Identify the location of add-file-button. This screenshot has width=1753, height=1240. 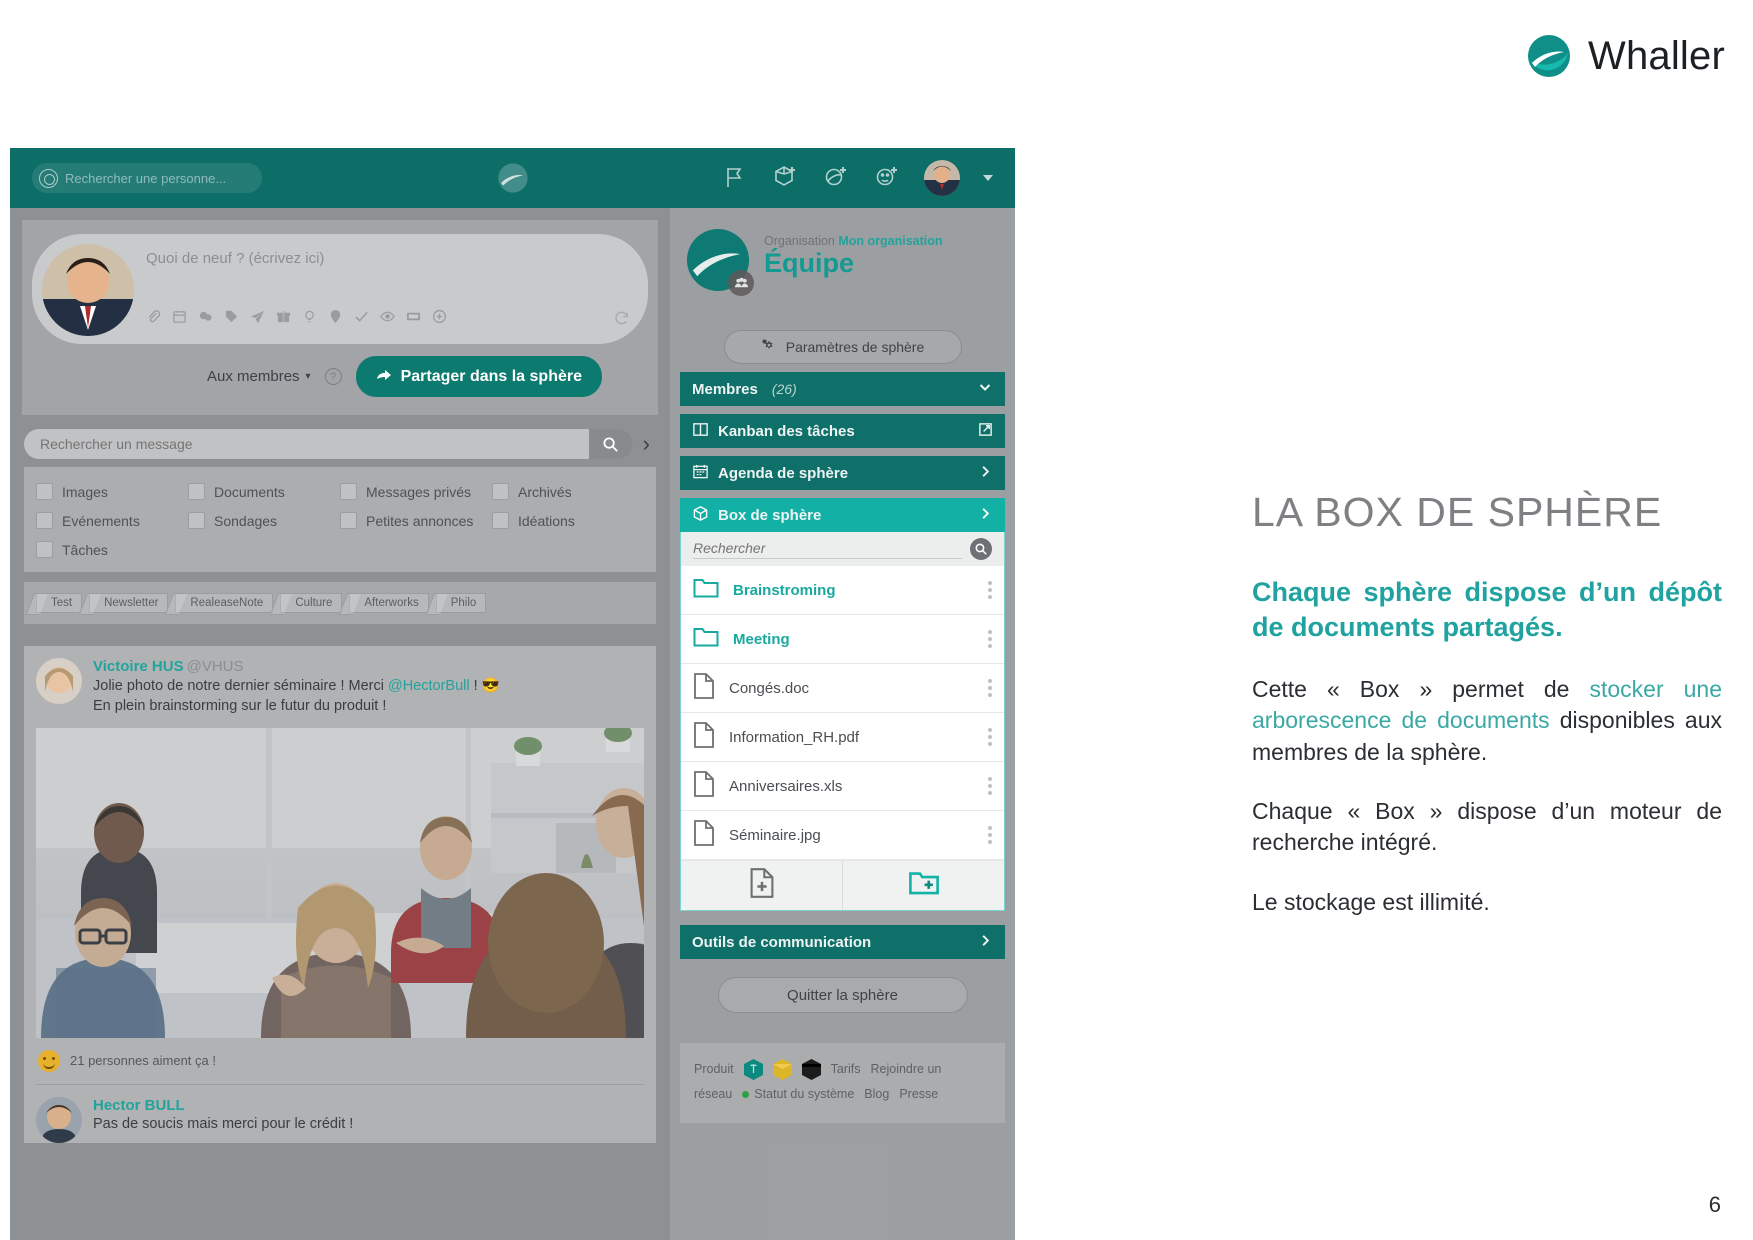
(761, 885).